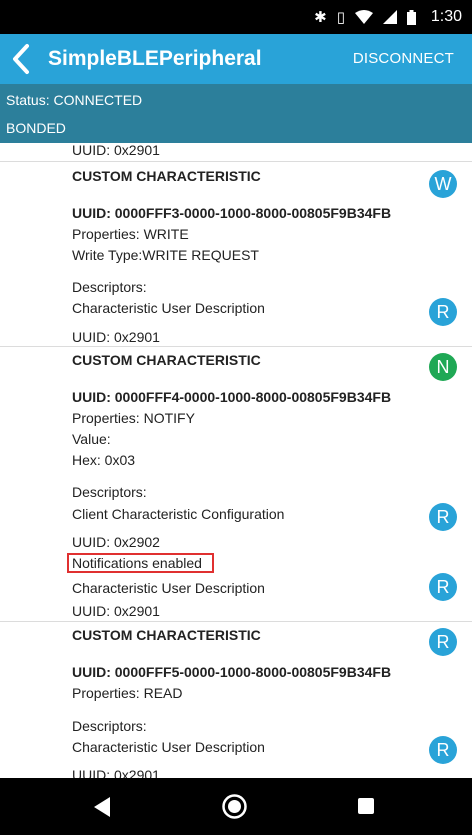  What do you see at coordinates (137, 563) in the screenshot?
I see `notification-status: Notifications enabled` at bounding box center [137, 563].